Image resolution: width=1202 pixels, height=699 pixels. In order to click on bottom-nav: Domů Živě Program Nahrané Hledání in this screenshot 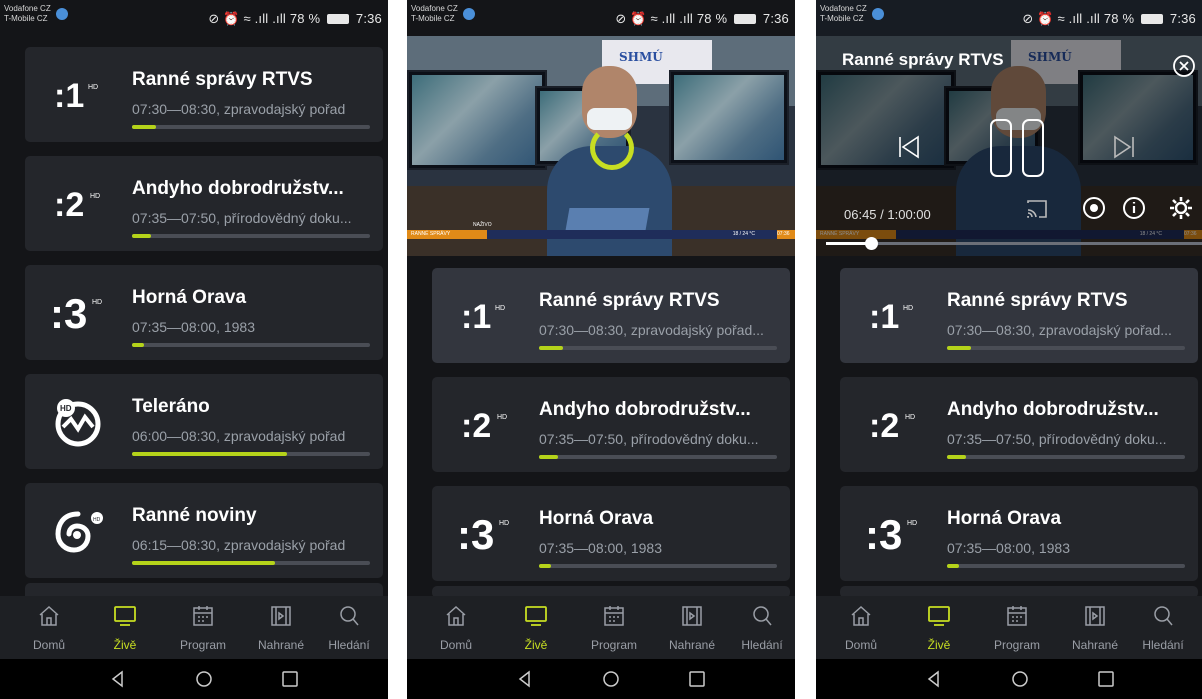, I will do `click(1009, 627)`.